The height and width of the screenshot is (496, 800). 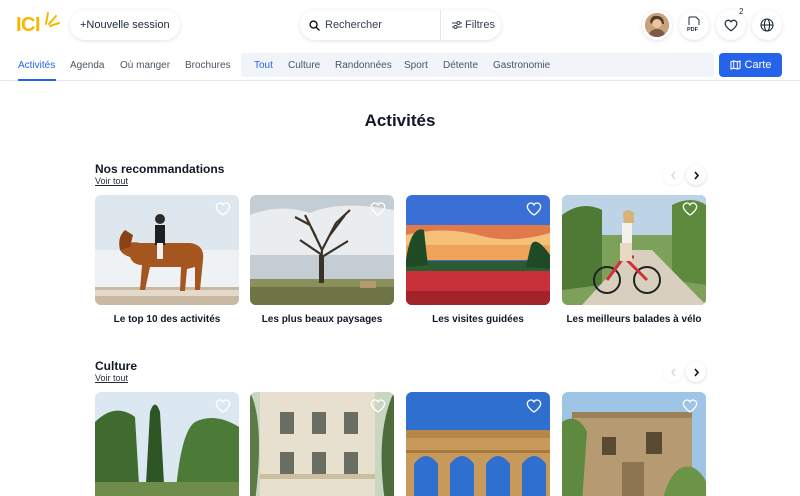 What do you see at coordinates (758, 65) in the screenshot?
I see `map-button-label: Carte` at bounding box center [758, 65].